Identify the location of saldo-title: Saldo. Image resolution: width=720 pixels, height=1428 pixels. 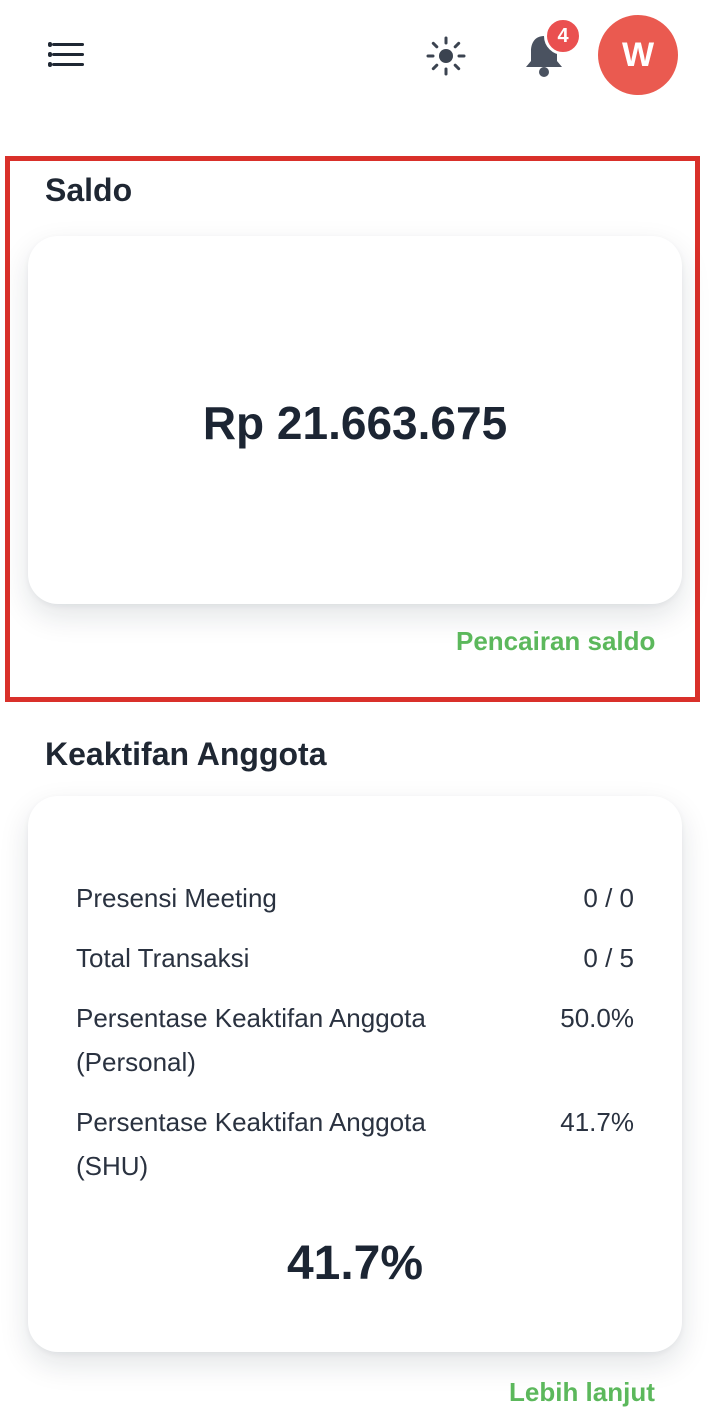
(89, 190).